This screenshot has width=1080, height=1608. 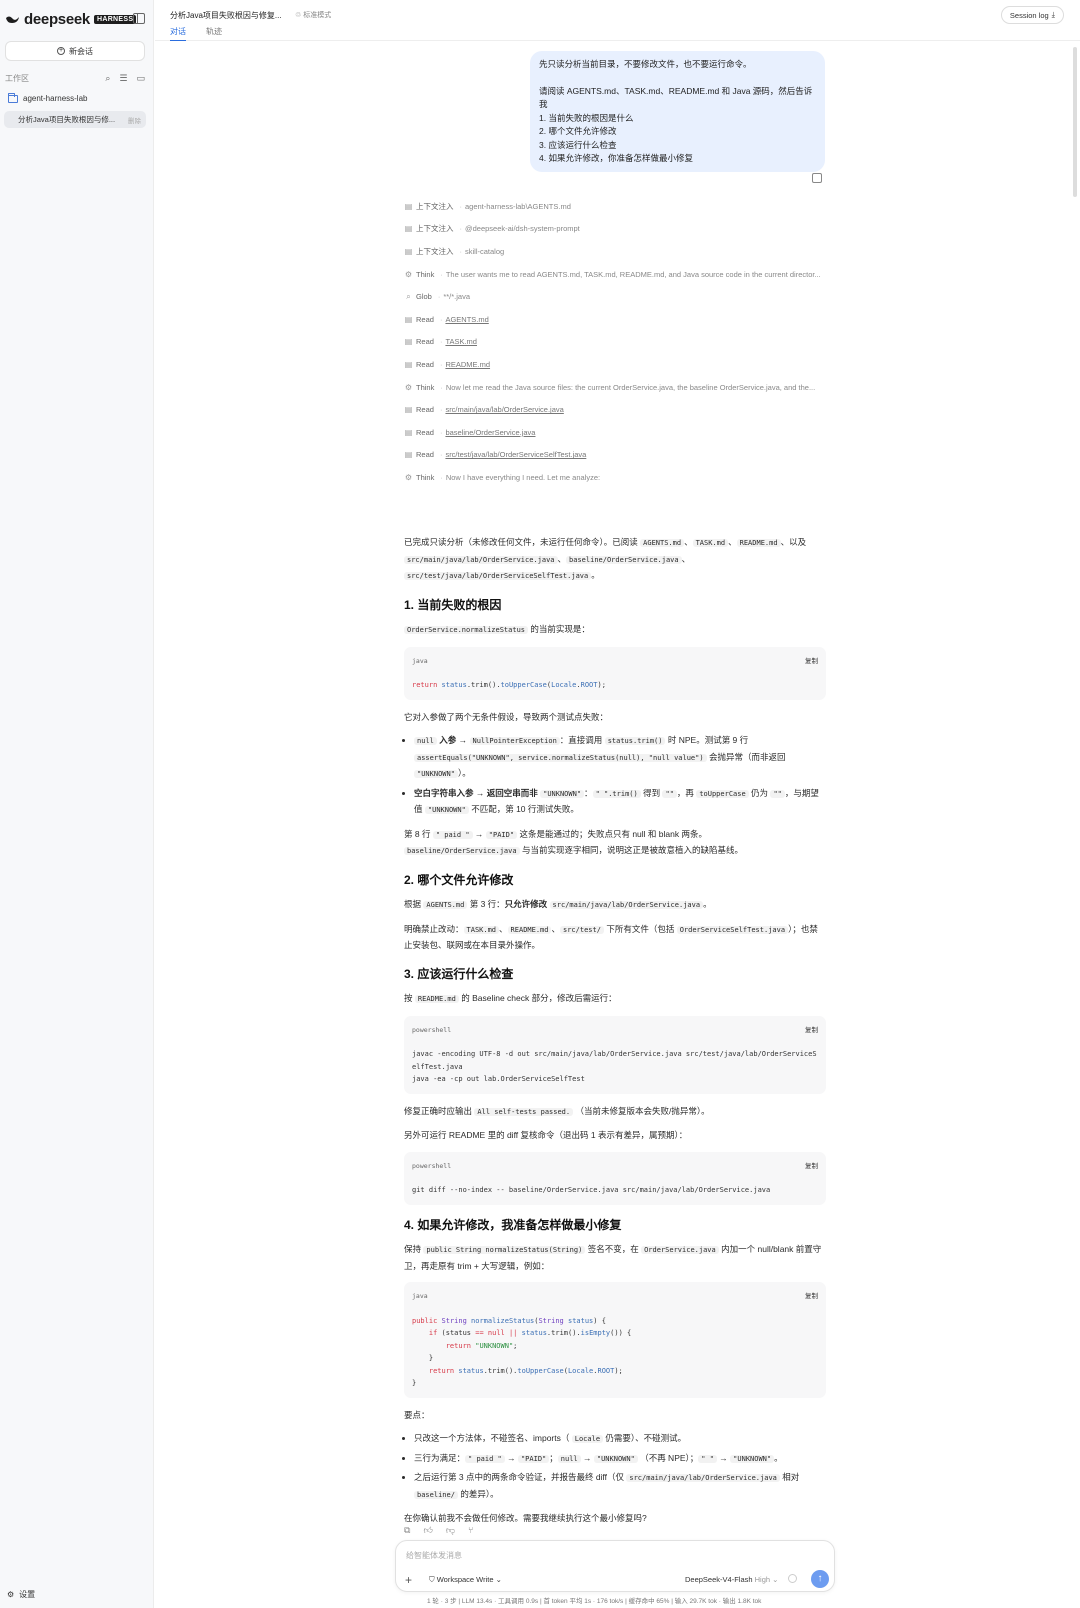 What do you see at coordinates (476, 792) in the screenshot?
I see `bold-text: 空白字符串入参 → 返回空串而非` at bounding box center [476, 792].